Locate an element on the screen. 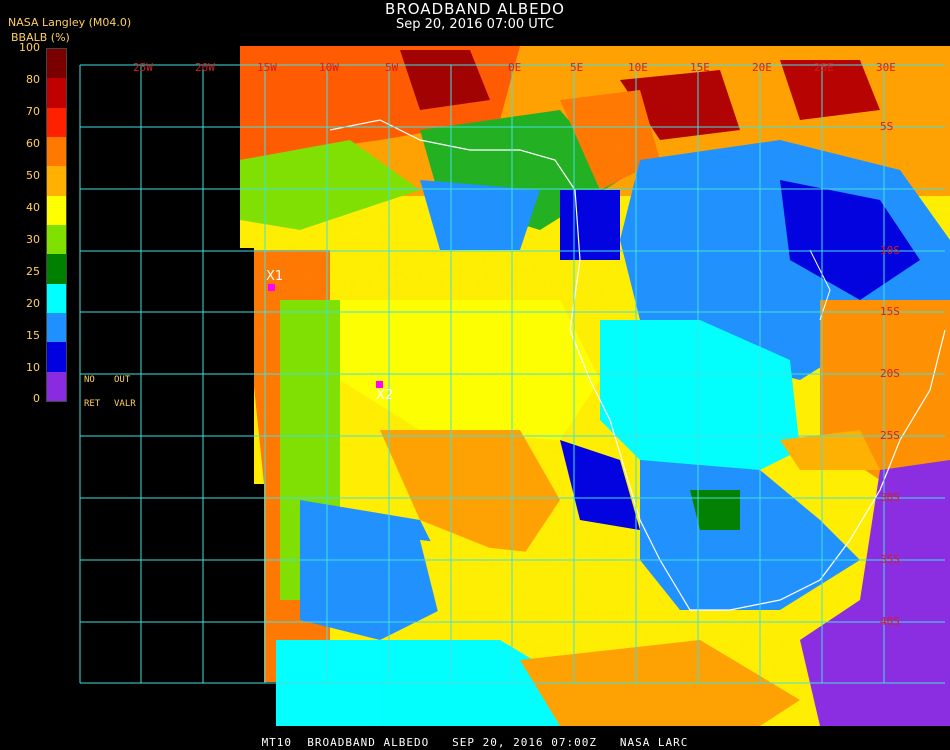 This screenshot has width=950, height=750. legend-valr: VALR is located at coordinates (125, 404).